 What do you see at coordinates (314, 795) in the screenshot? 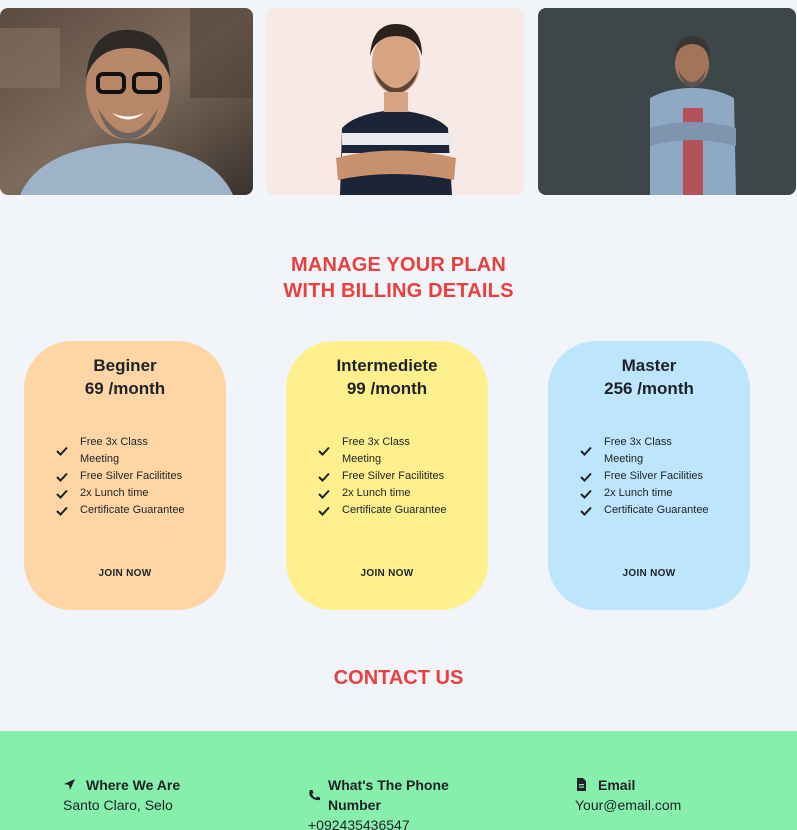
I see `phone-icon` at bounding box center [314, 795].